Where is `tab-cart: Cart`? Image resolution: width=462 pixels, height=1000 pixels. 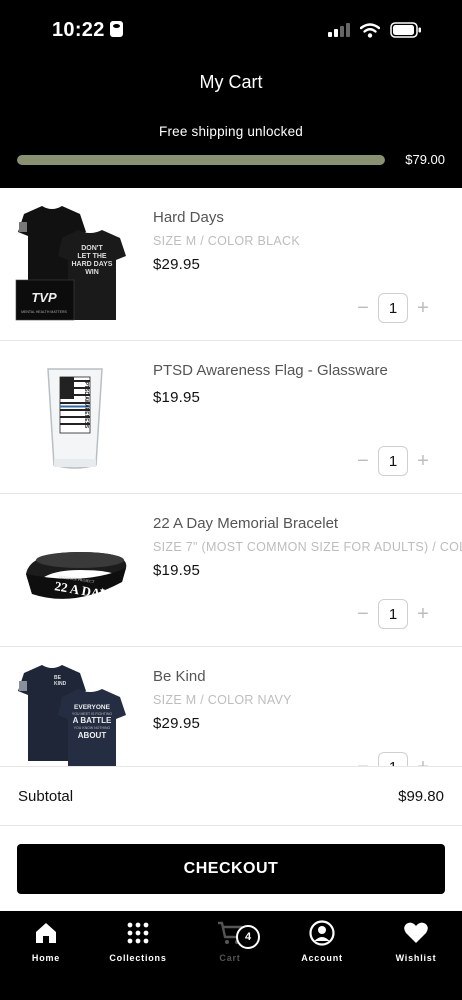
tab-cart: Cart is located at coordinates (230, 945).